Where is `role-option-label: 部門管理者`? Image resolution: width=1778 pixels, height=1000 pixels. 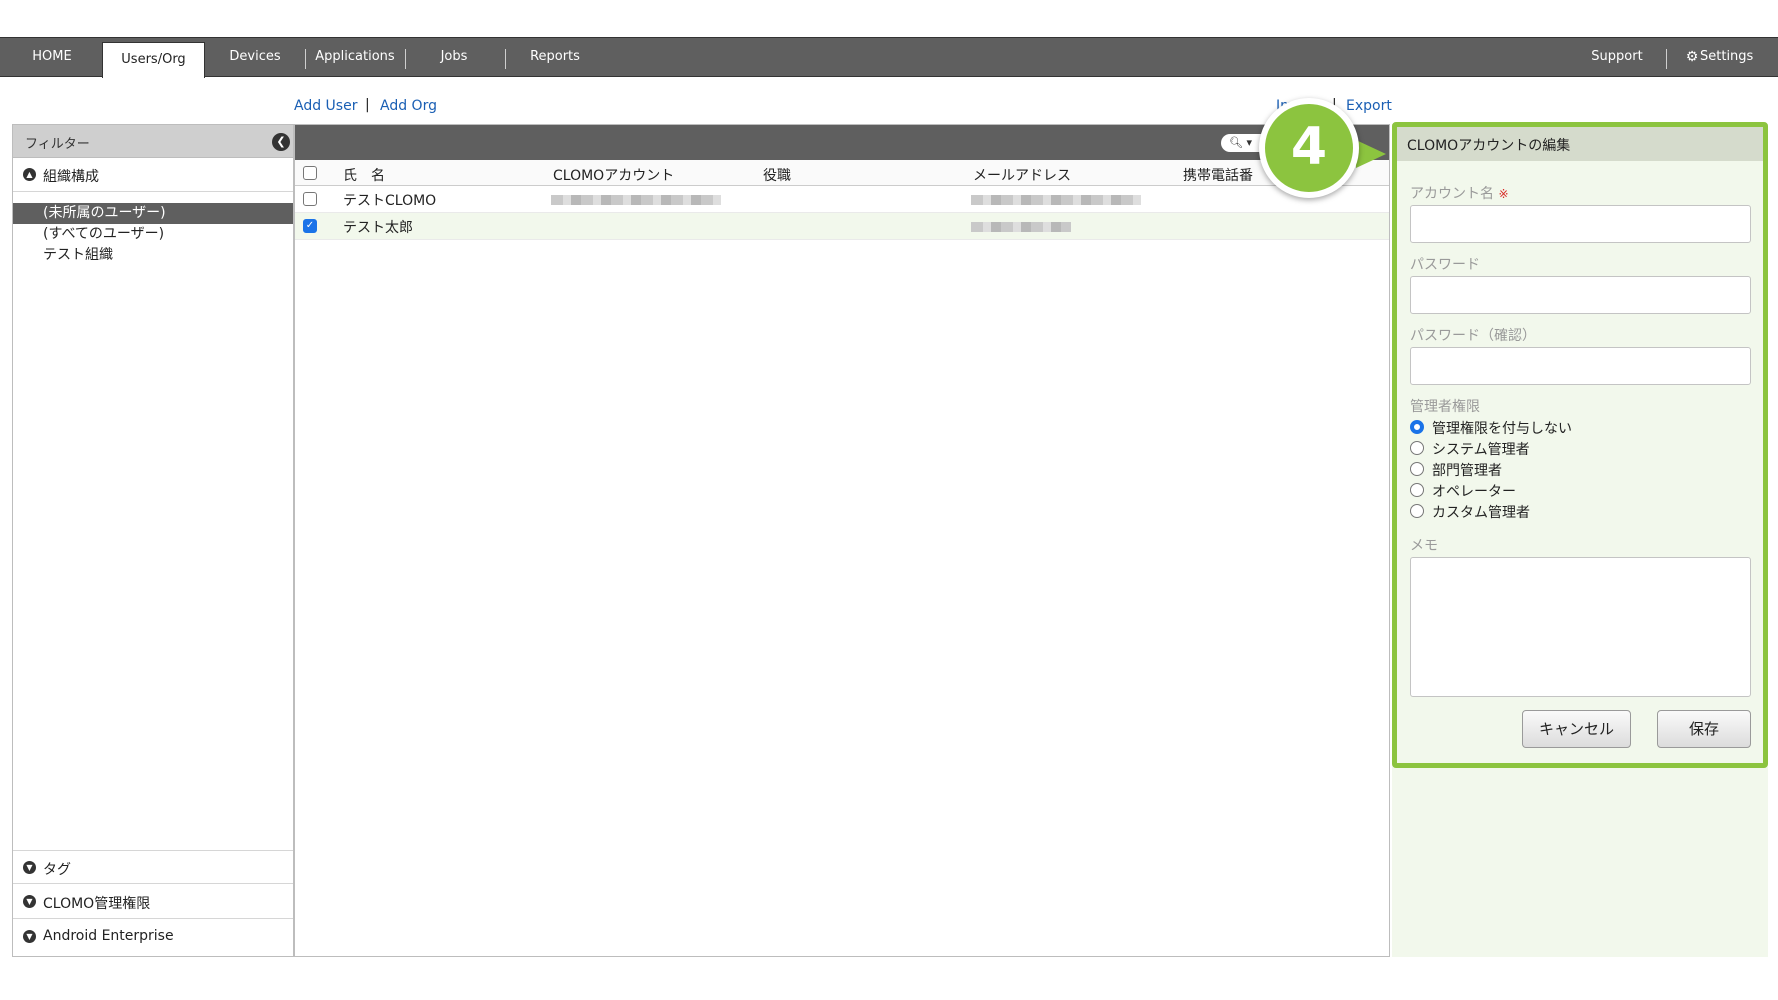
role-option-label: 部門管理者 is located at coordinates (1467, 471).